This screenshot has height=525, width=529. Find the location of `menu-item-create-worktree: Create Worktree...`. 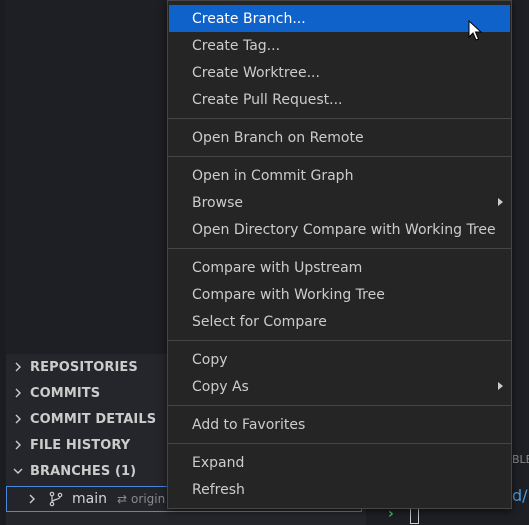

menu-item-create-worktree: Create Worktree... is located at coordinates (339, 72).